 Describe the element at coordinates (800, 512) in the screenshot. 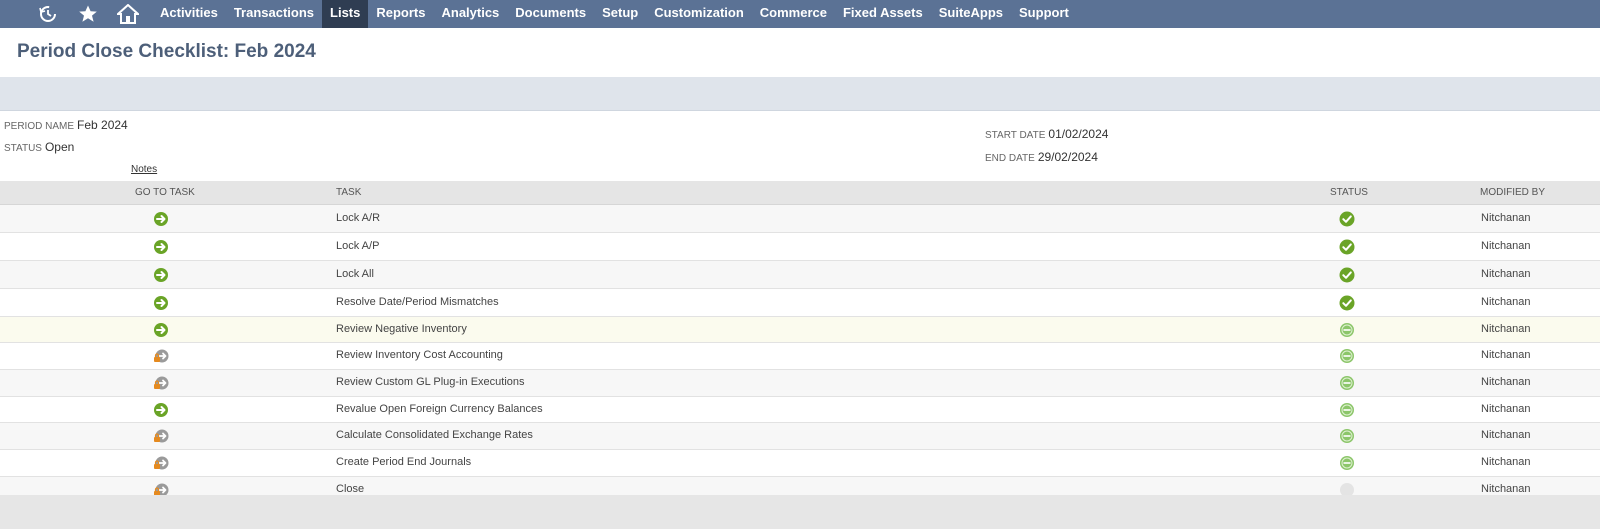

I see `footer-bar` at that location.